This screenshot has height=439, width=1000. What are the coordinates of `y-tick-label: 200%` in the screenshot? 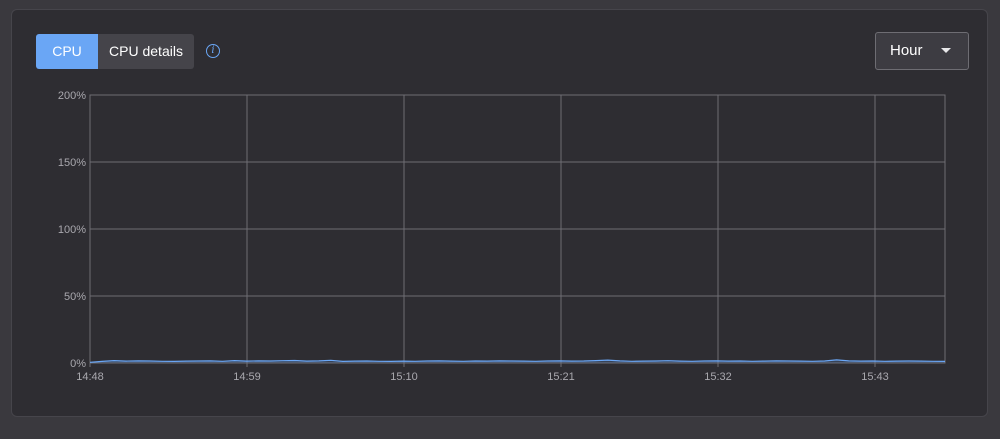 It's located at (72, 96).